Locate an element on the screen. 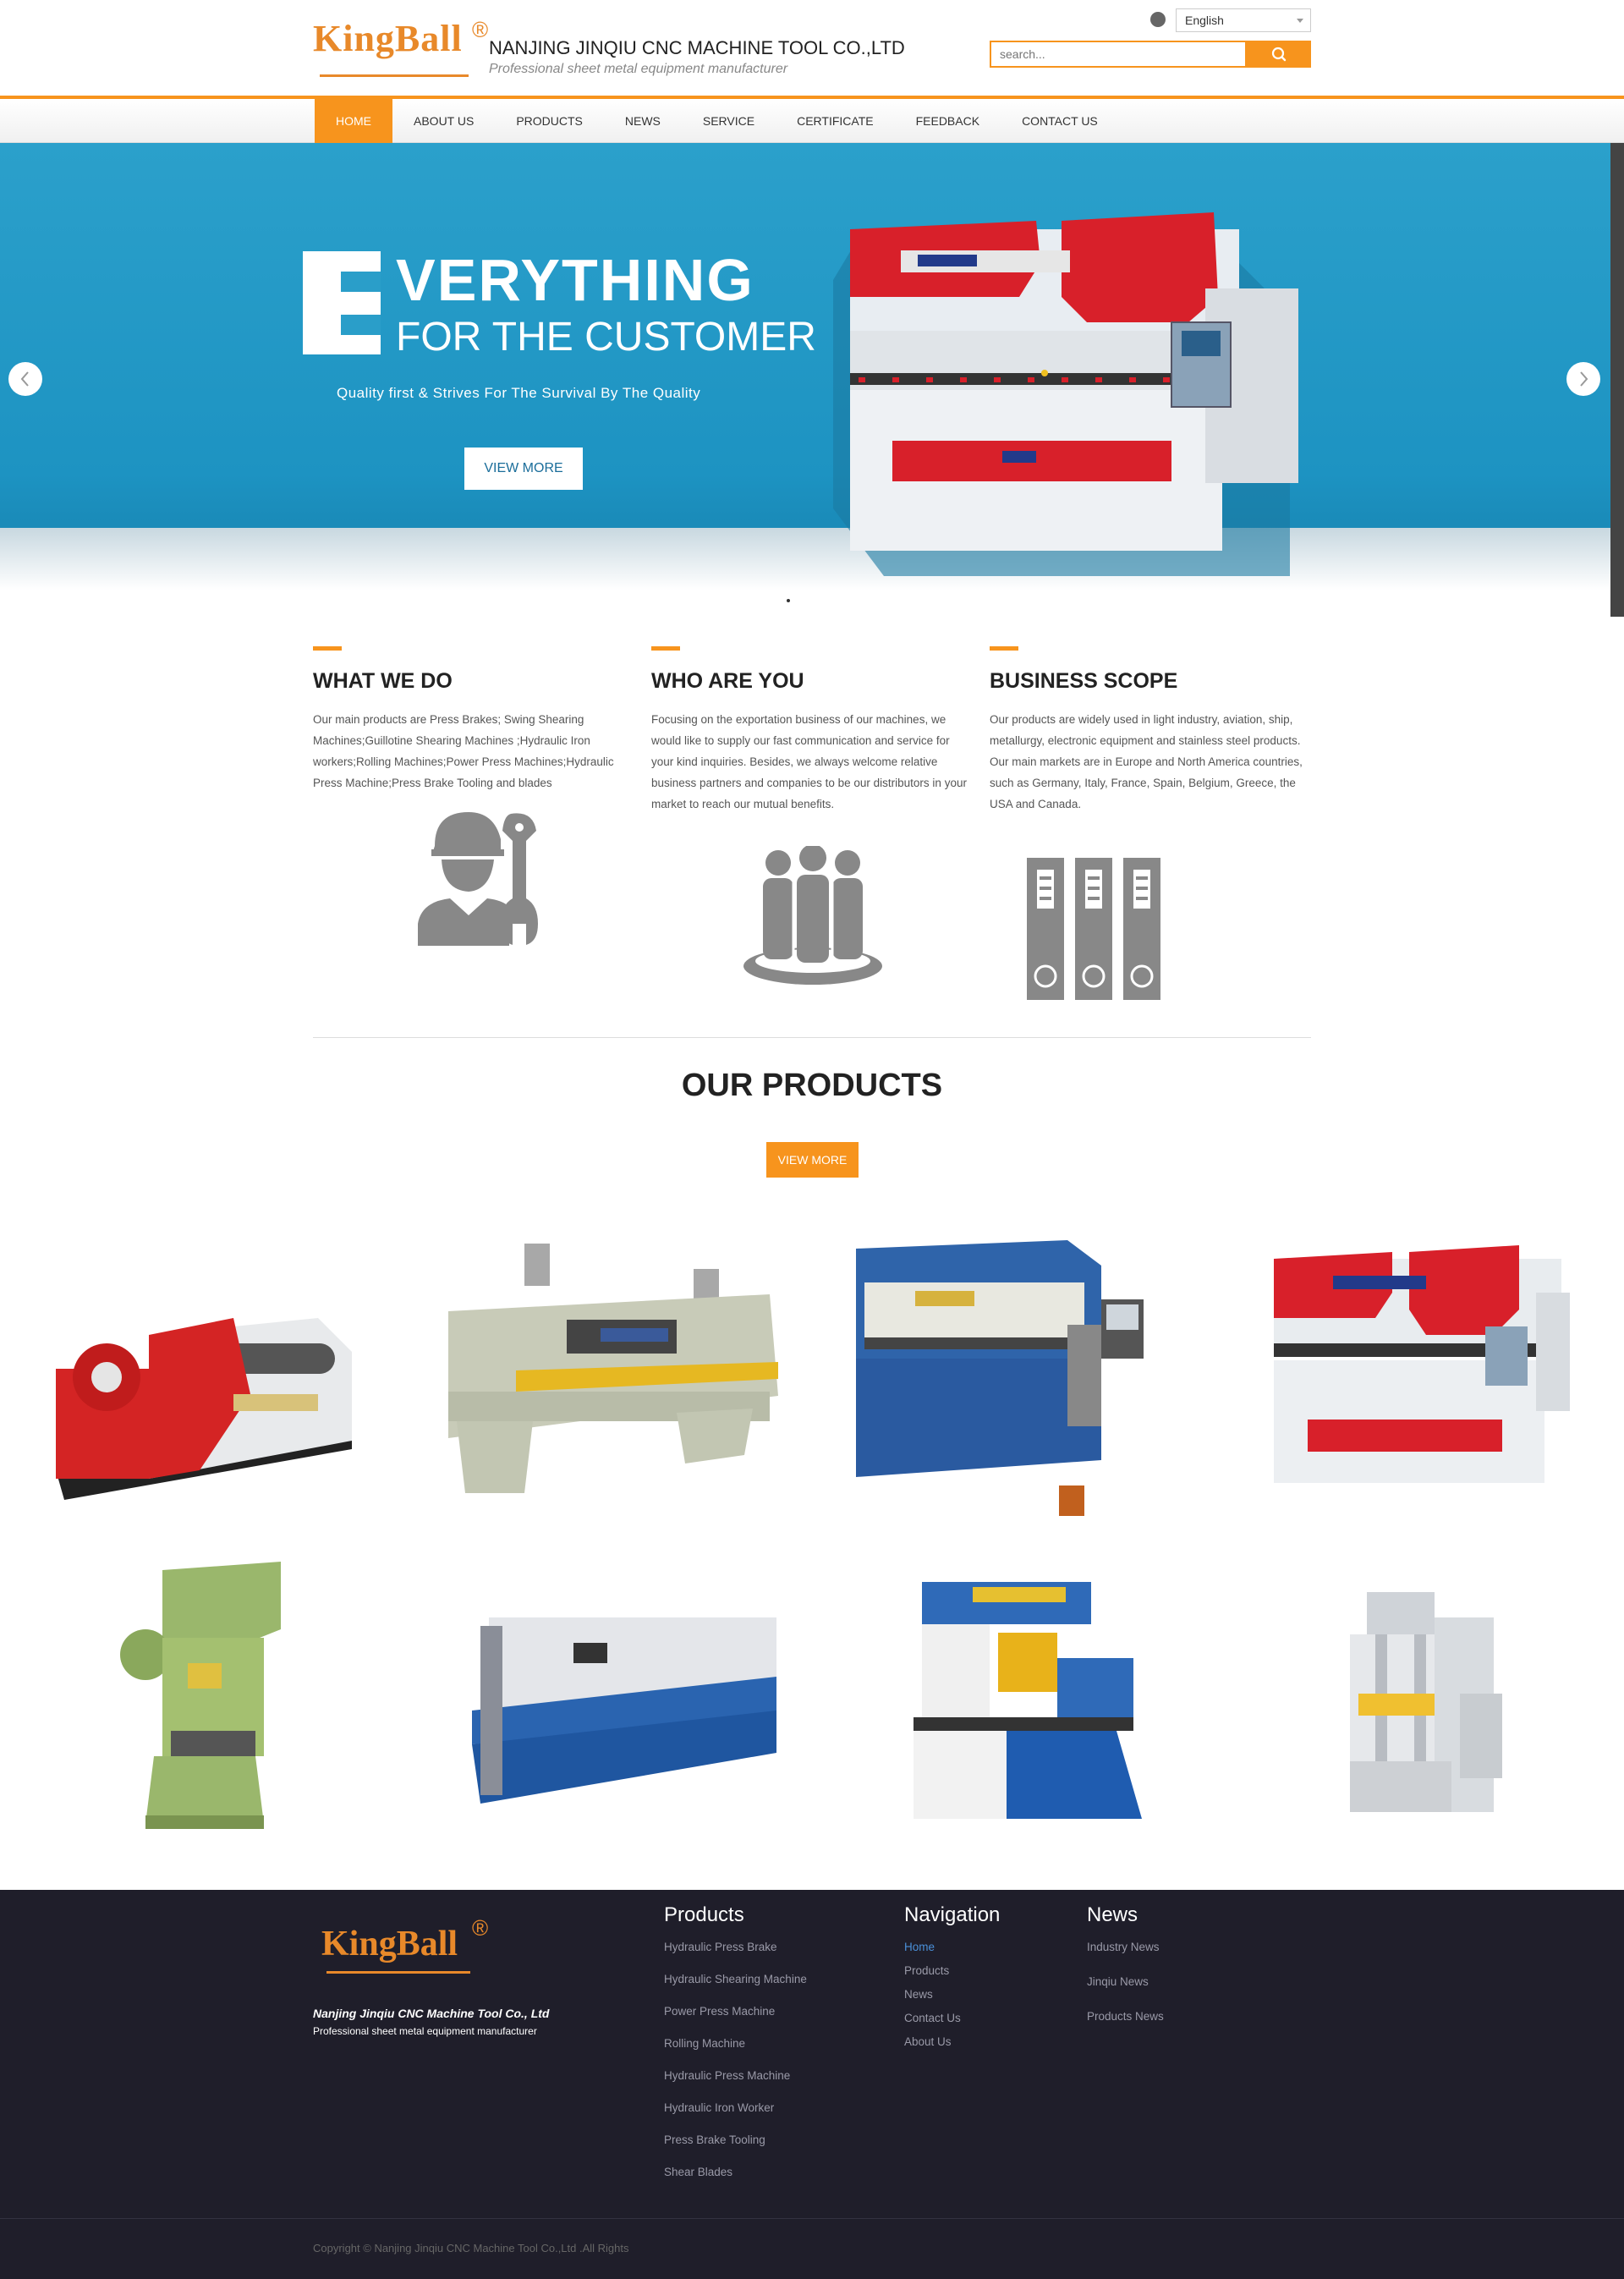 The image size is (1624, 2279). search-icon is located at coordinates (1279, 54).